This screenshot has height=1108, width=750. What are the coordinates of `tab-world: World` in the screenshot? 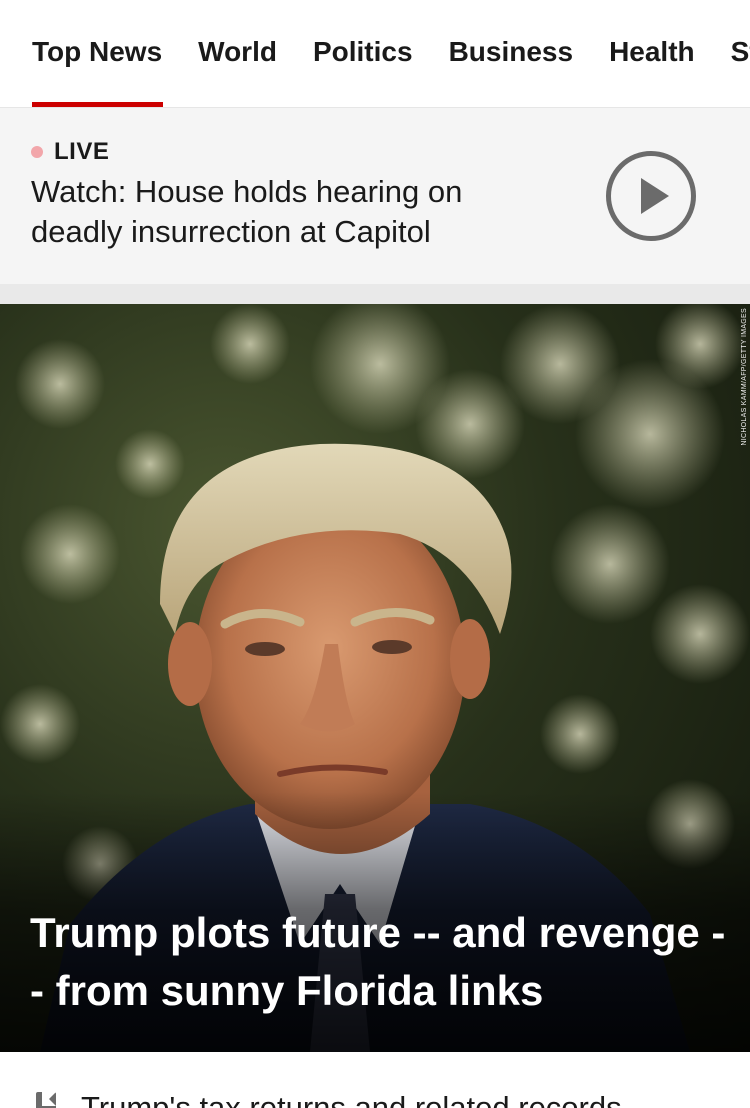 It's located at (237, 53).